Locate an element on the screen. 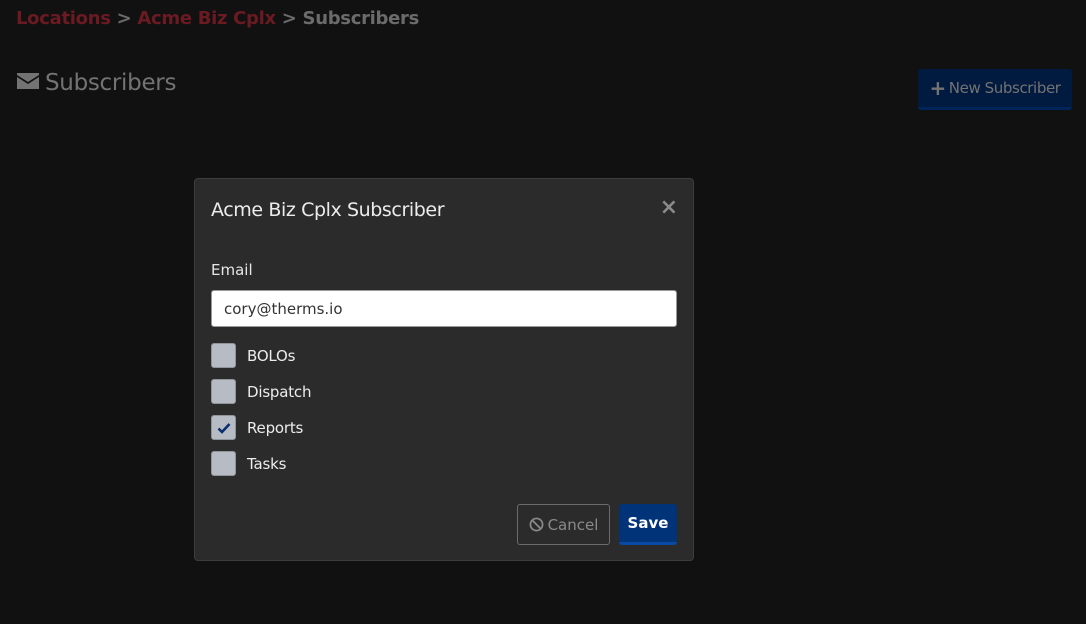 The width and height of the screenshot is (1086, 624). checkmark-icon is located at coordinates (223, 428).